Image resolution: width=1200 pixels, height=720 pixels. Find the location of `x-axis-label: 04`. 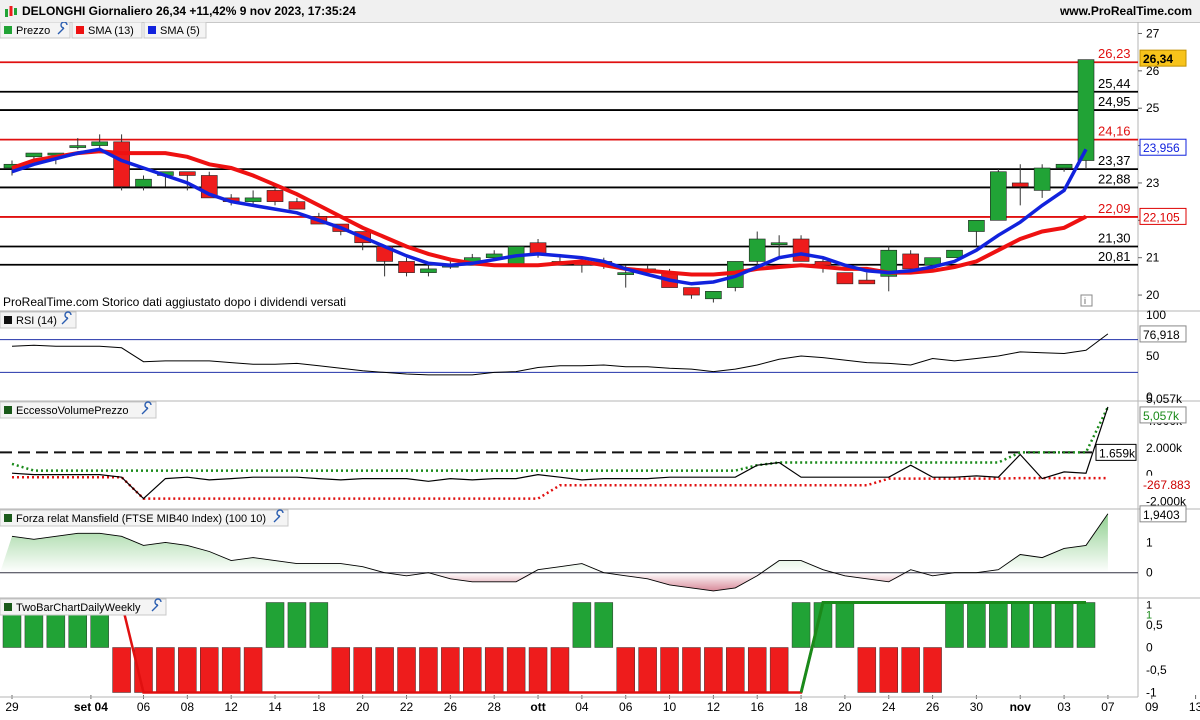

x-axis-label: 04 is located at coordinates (582, 707).